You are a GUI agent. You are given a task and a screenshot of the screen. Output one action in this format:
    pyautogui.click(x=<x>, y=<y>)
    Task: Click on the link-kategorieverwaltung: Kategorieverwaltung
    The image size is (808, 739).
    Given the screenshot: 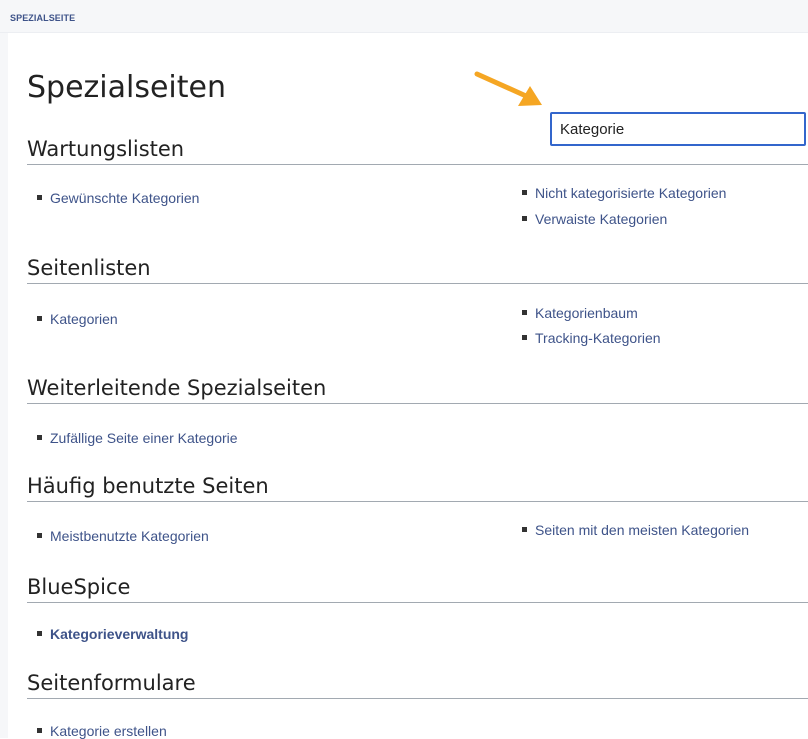 What is the action you would take?
    pyautogui.click(x=112, y=634)
    